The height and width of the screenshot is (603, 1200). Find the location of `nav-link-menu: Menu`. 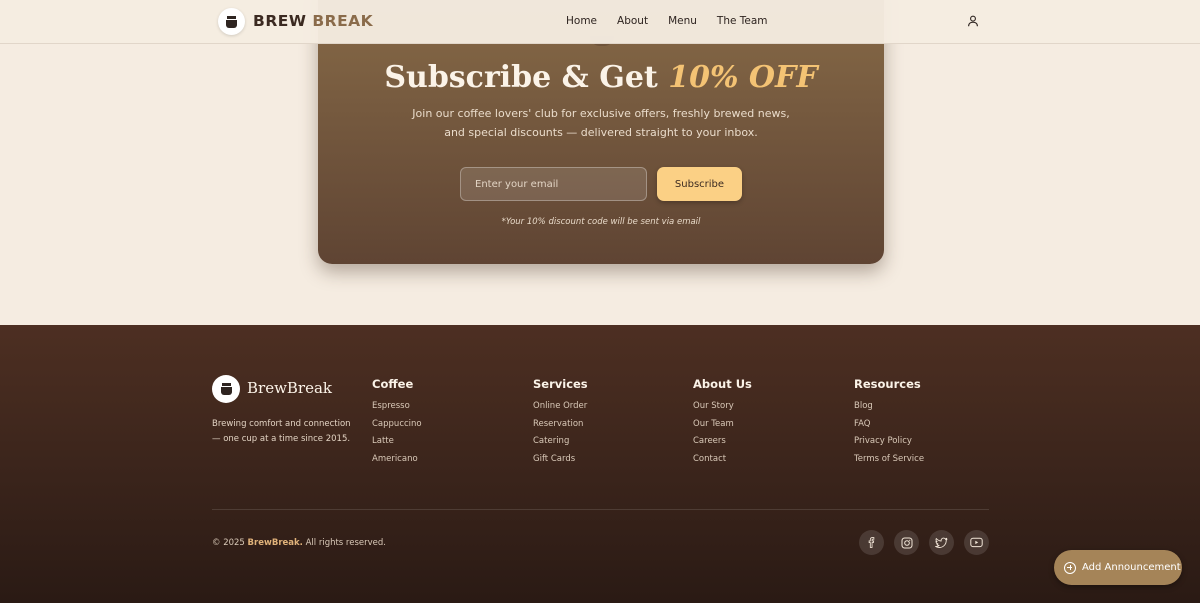

nav-link-menu: Menu is located at coordinates (682, 21).